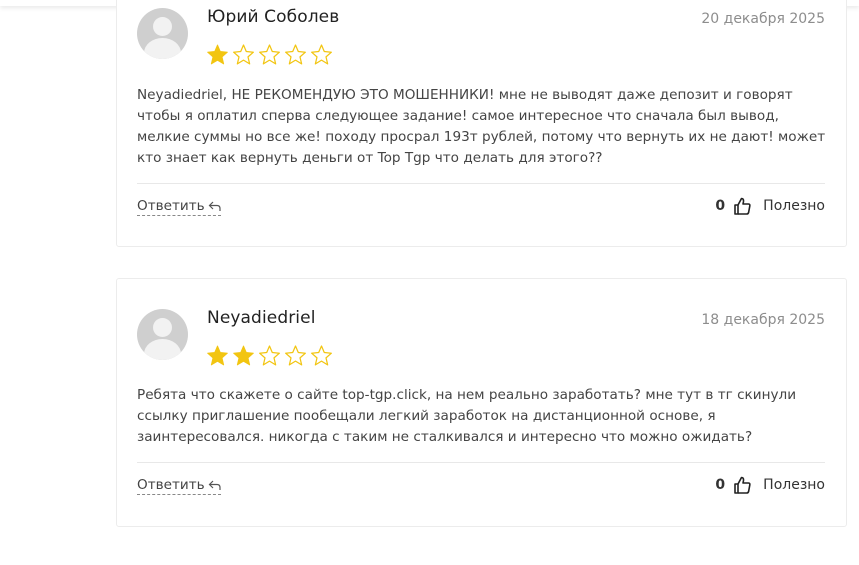 The height and width of the screenshot is (565, 859). Describe the element at coordinates (763, 320) in the screenshot. I see `review-date: 18 декабря 2025` at that location.